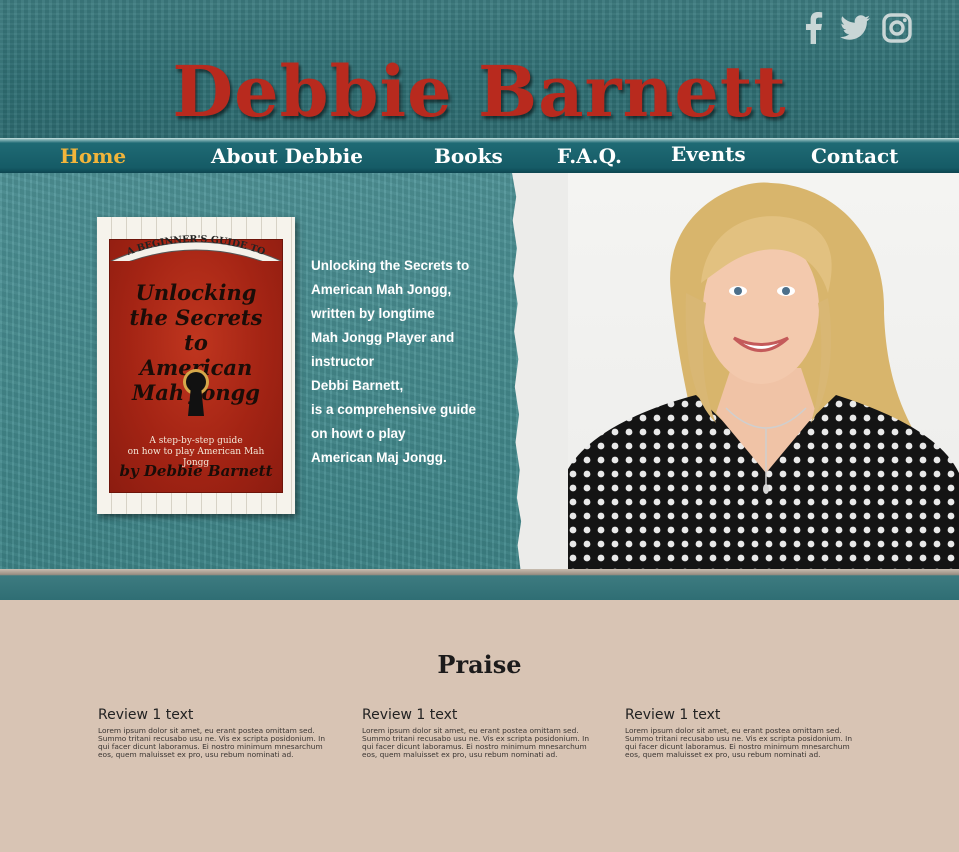  I want to click on twitter-icon, so click(855, 28).